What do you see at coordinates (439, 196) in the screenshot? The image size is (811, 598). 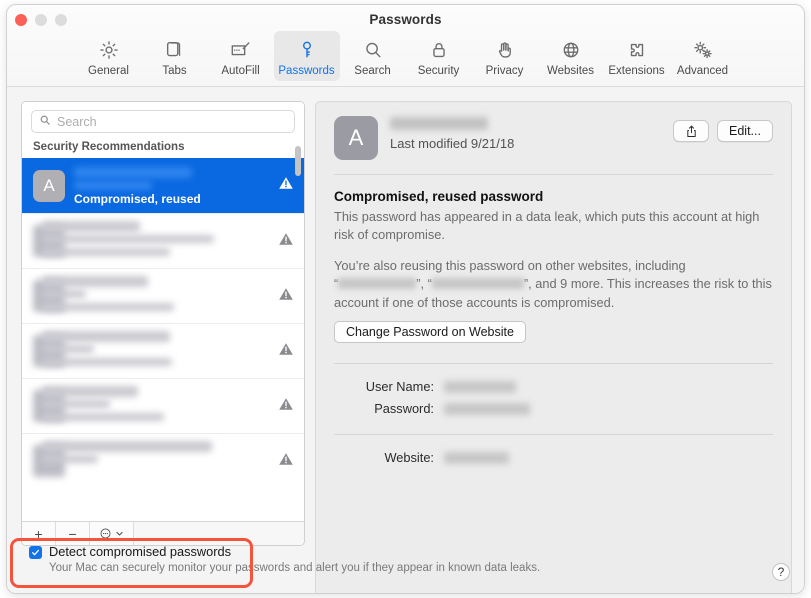 I see `compromised-section-title: Compromised, reused password` at bounding box center [439, 196].